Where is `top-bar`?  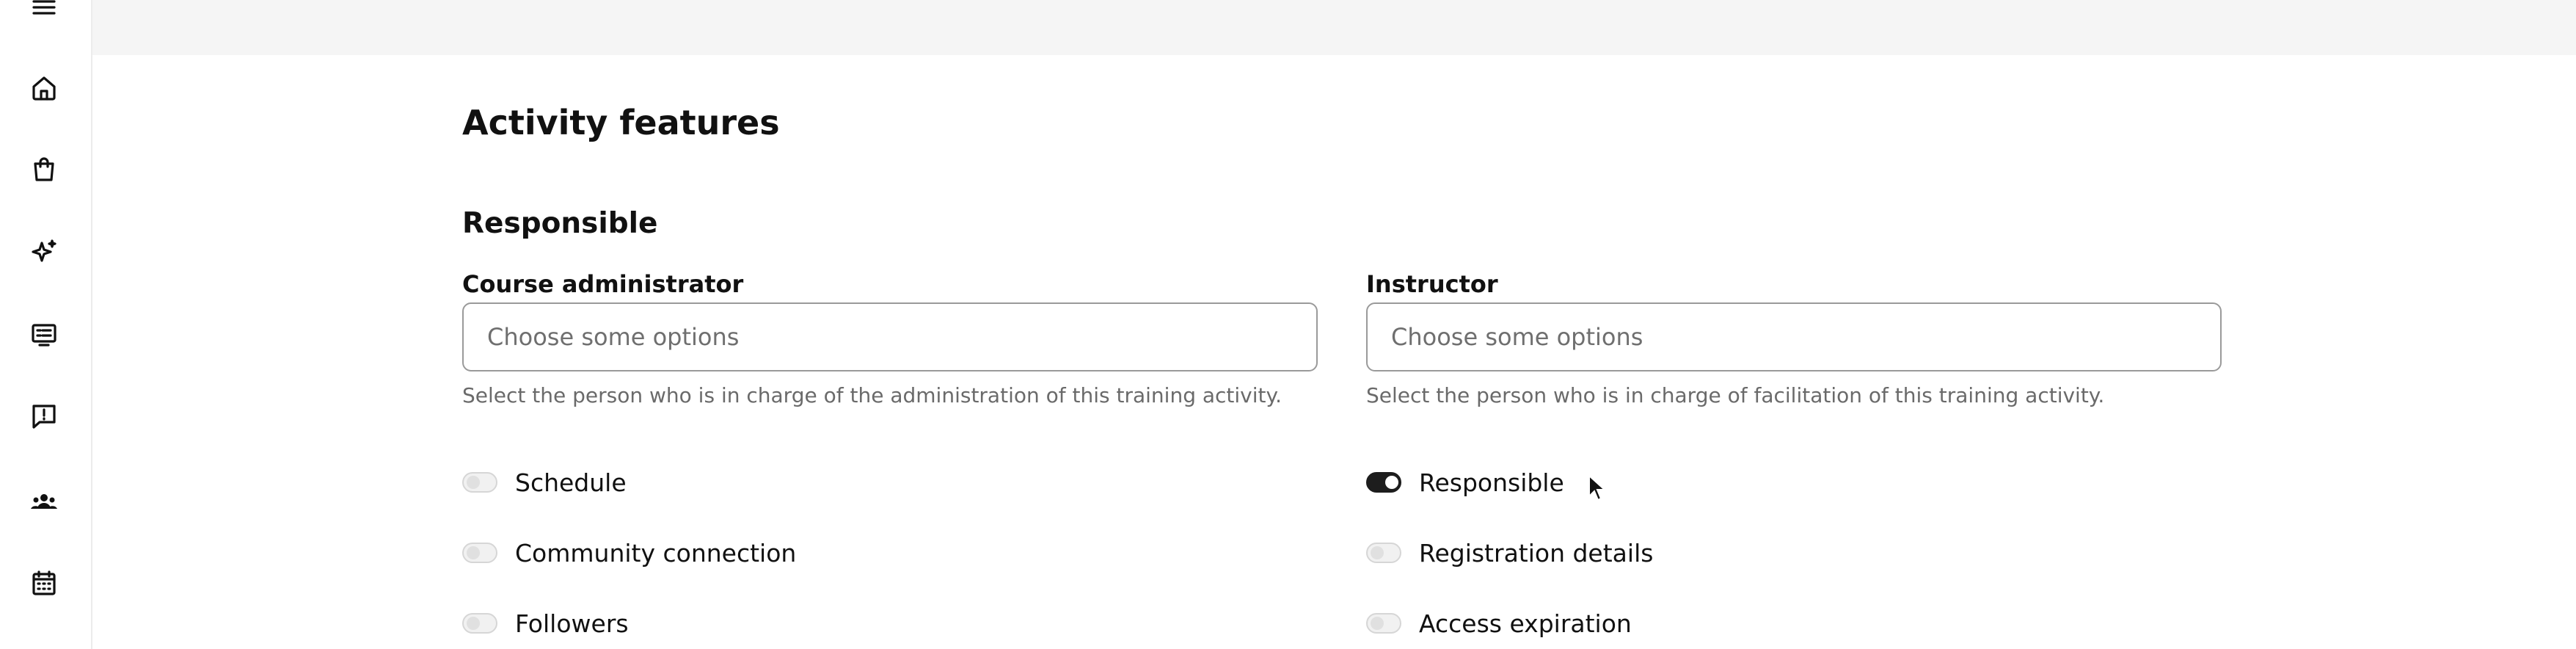
top-bar is located at coordinates (1334, 27).